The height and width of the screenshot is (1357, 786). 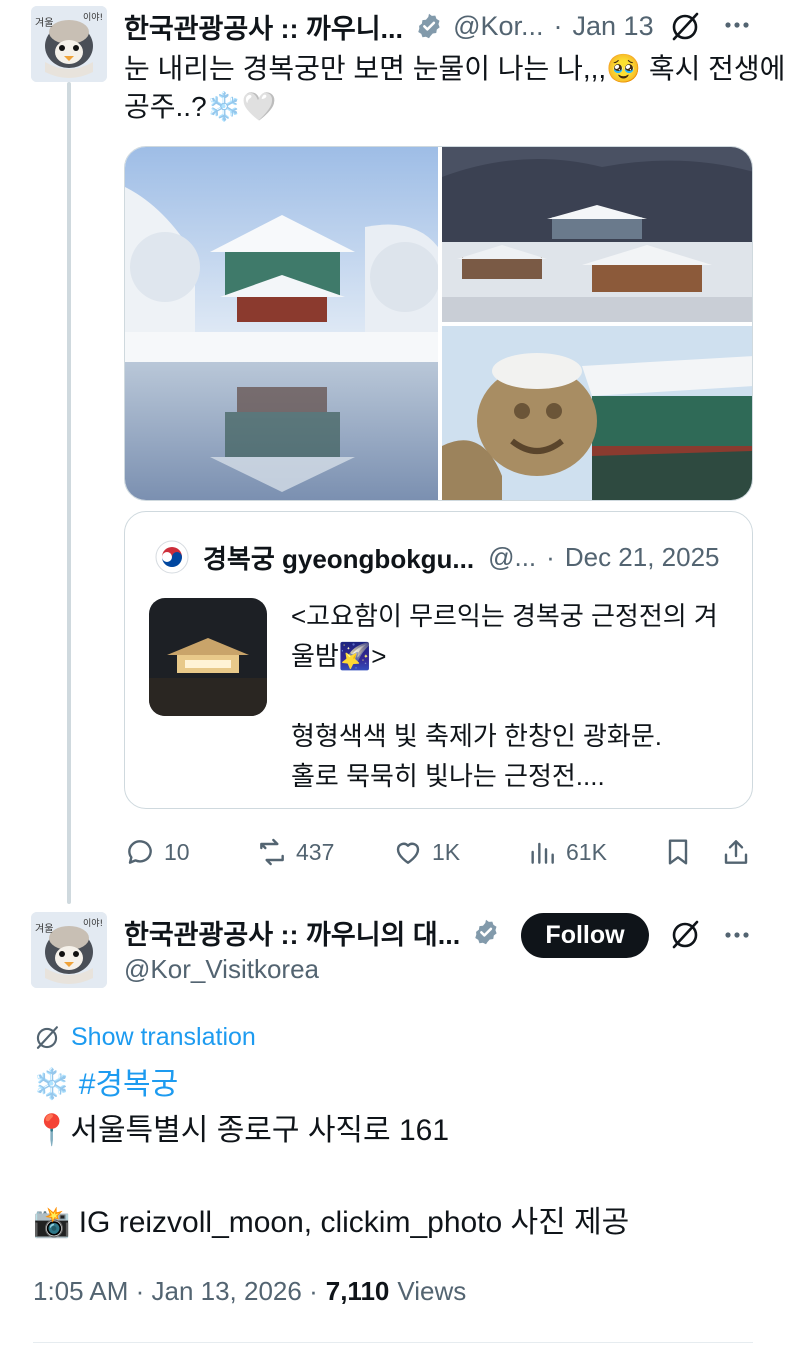 What do you see at coordinates (208, 657) in the screenshot?
I see `quoted-post-thumbnail` at bounding box center [208, 657].